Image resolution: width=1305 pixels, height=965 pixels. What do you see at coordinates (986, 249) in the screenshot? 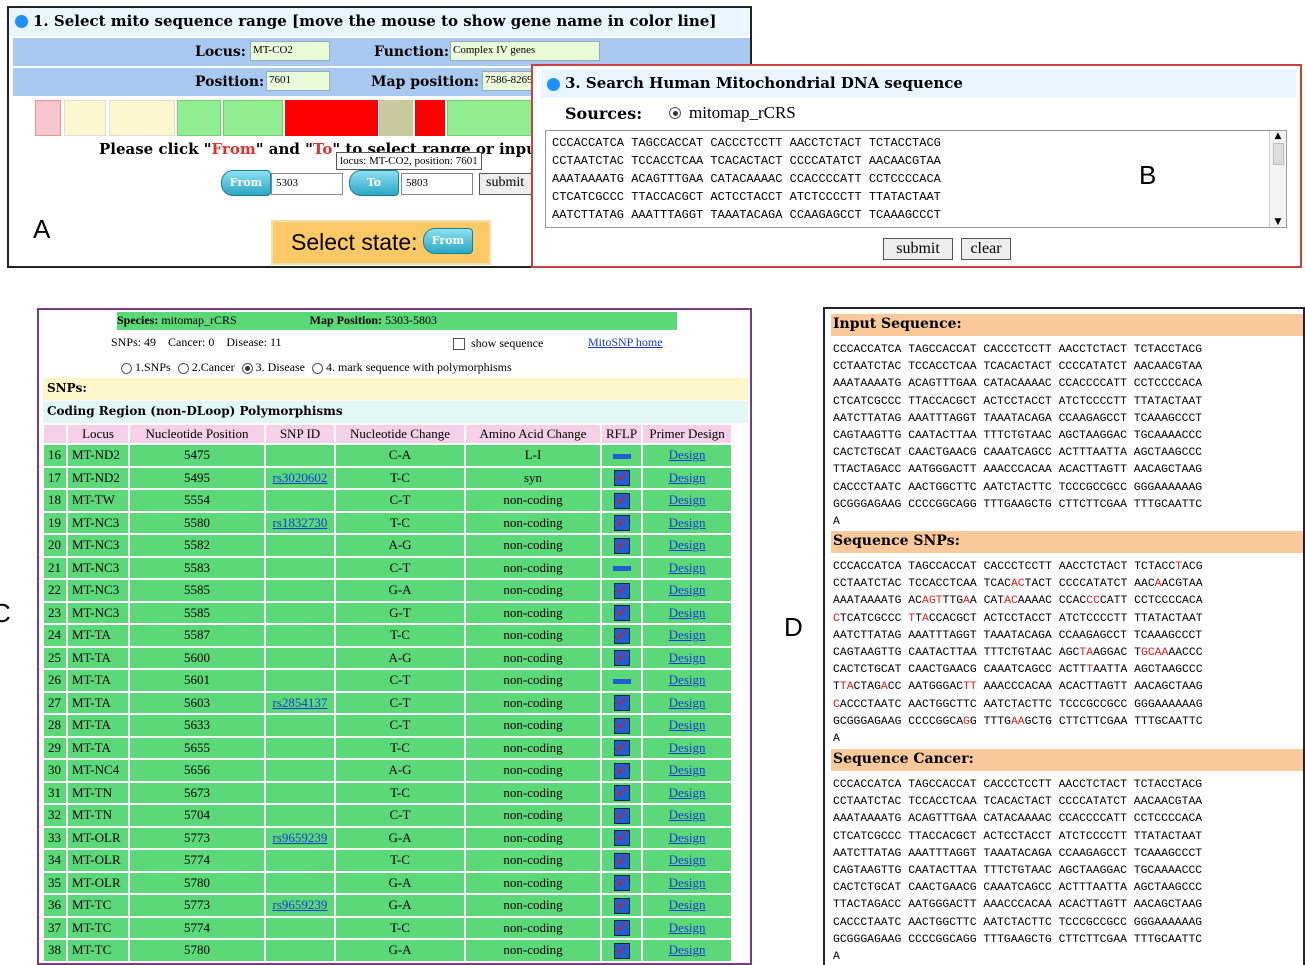
I see `sequence-clear-button: clear` at bounding box center [986, 249].